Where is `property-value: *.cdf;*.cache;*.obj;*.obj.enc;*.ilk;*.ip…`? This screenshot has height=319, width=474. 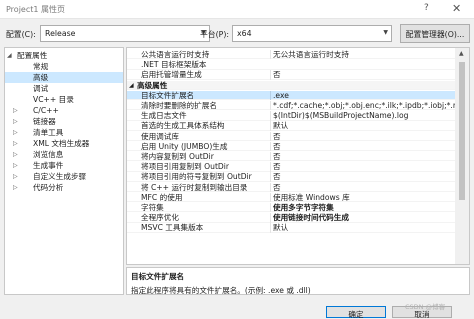
property-value: *.cdf;*.cache;*.obj;*.obj.enc;*.ilk;*.ip… is located at coordinates (362, 106).